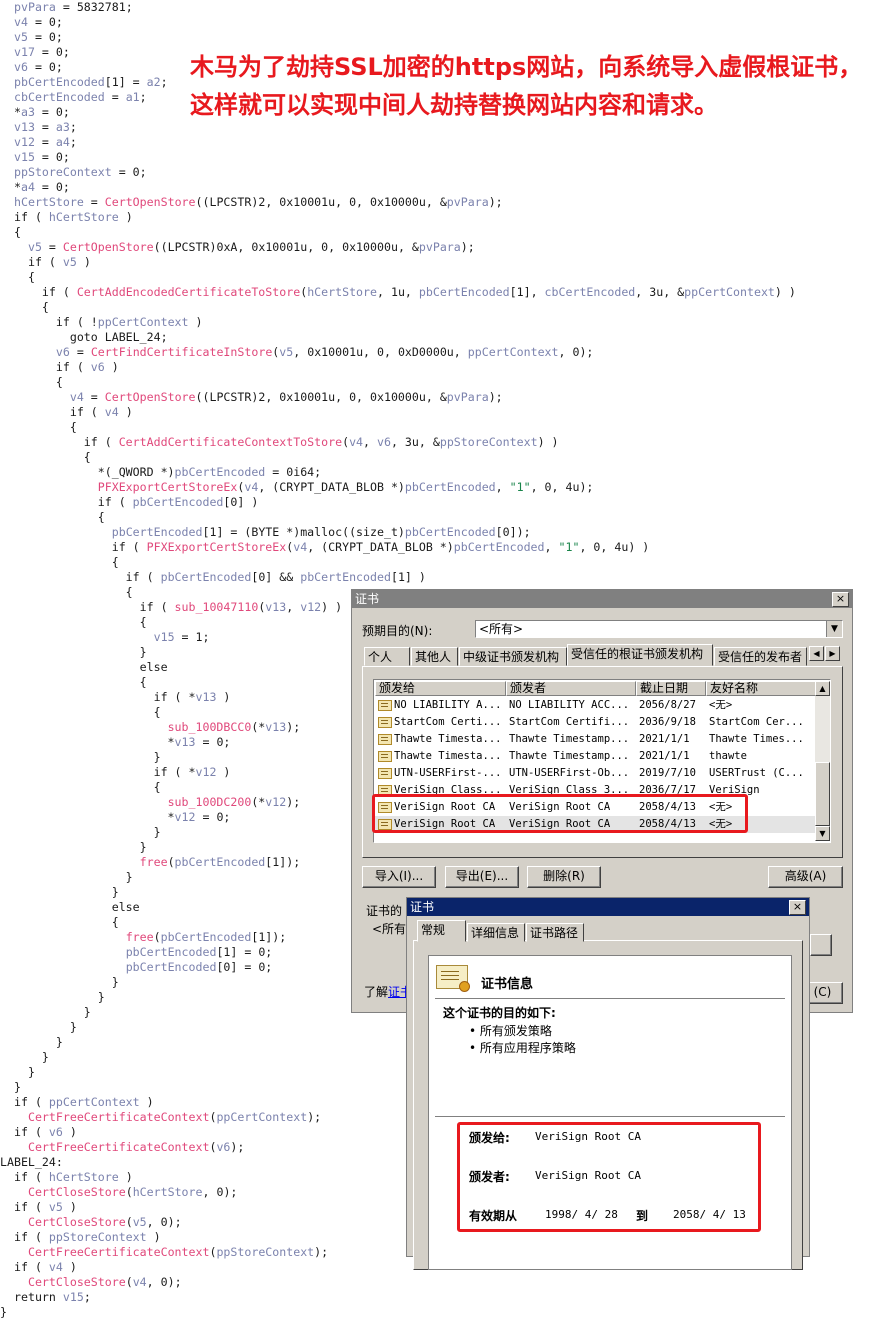 This screenshot has height=1327, width=881. What do you see at coordinates (488, 442) in the screenshot?
I see `code-token: ppStoreContext` at bounding box center [488, 442].